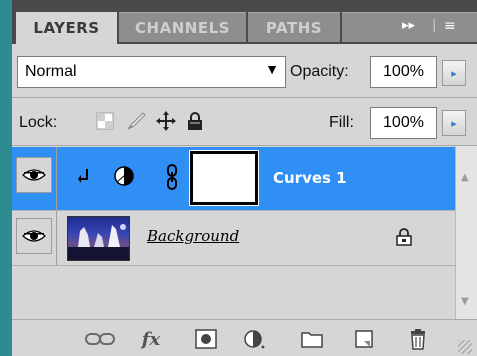 This screenshot has height=356, width=477. Describe the element at coordinates (418, 339) in the screenshot. I see `trash-icon` at that location.